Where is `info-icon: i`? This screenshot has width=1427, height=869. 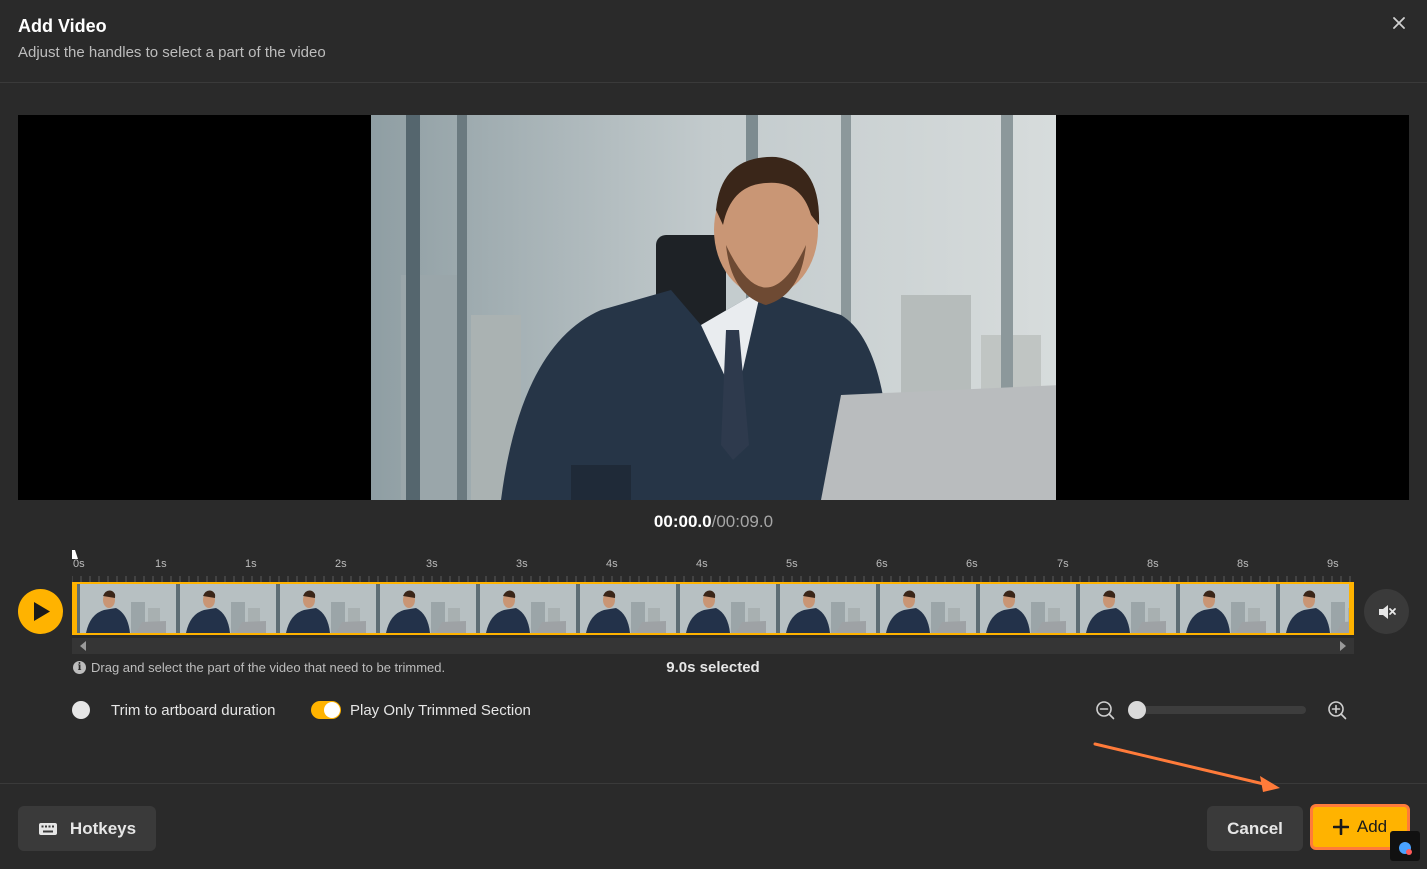 info-icon: i is located at coordinates (79, 667).